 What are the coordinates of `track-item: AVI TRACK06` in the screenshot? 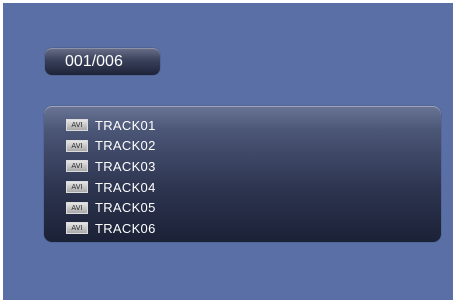 It's located at (111, 228).